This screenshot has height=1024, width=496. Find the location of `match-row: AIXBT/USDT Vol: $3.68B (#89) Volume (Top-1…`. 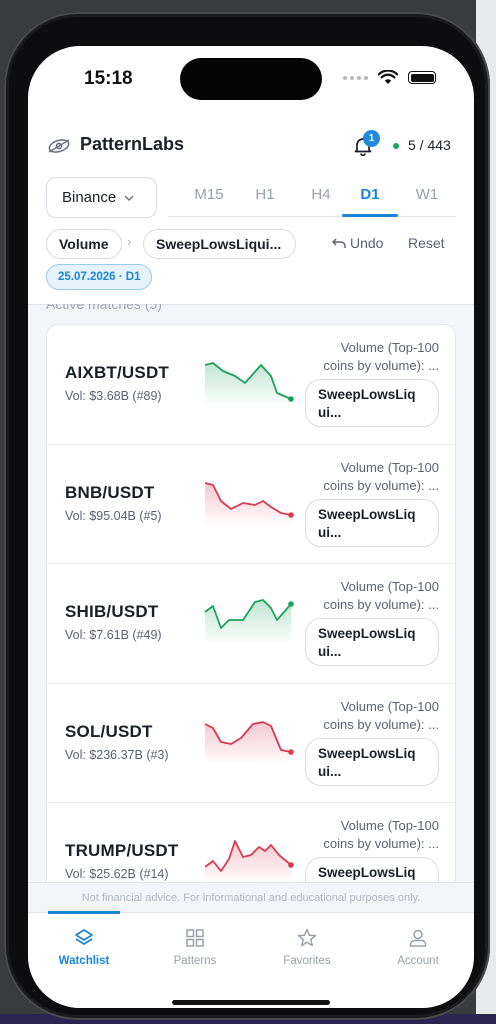

match-row: AIXBT/USDT Vol: $3.68B (#89) Volume (Top-1… is located at coordinates (251, 385).